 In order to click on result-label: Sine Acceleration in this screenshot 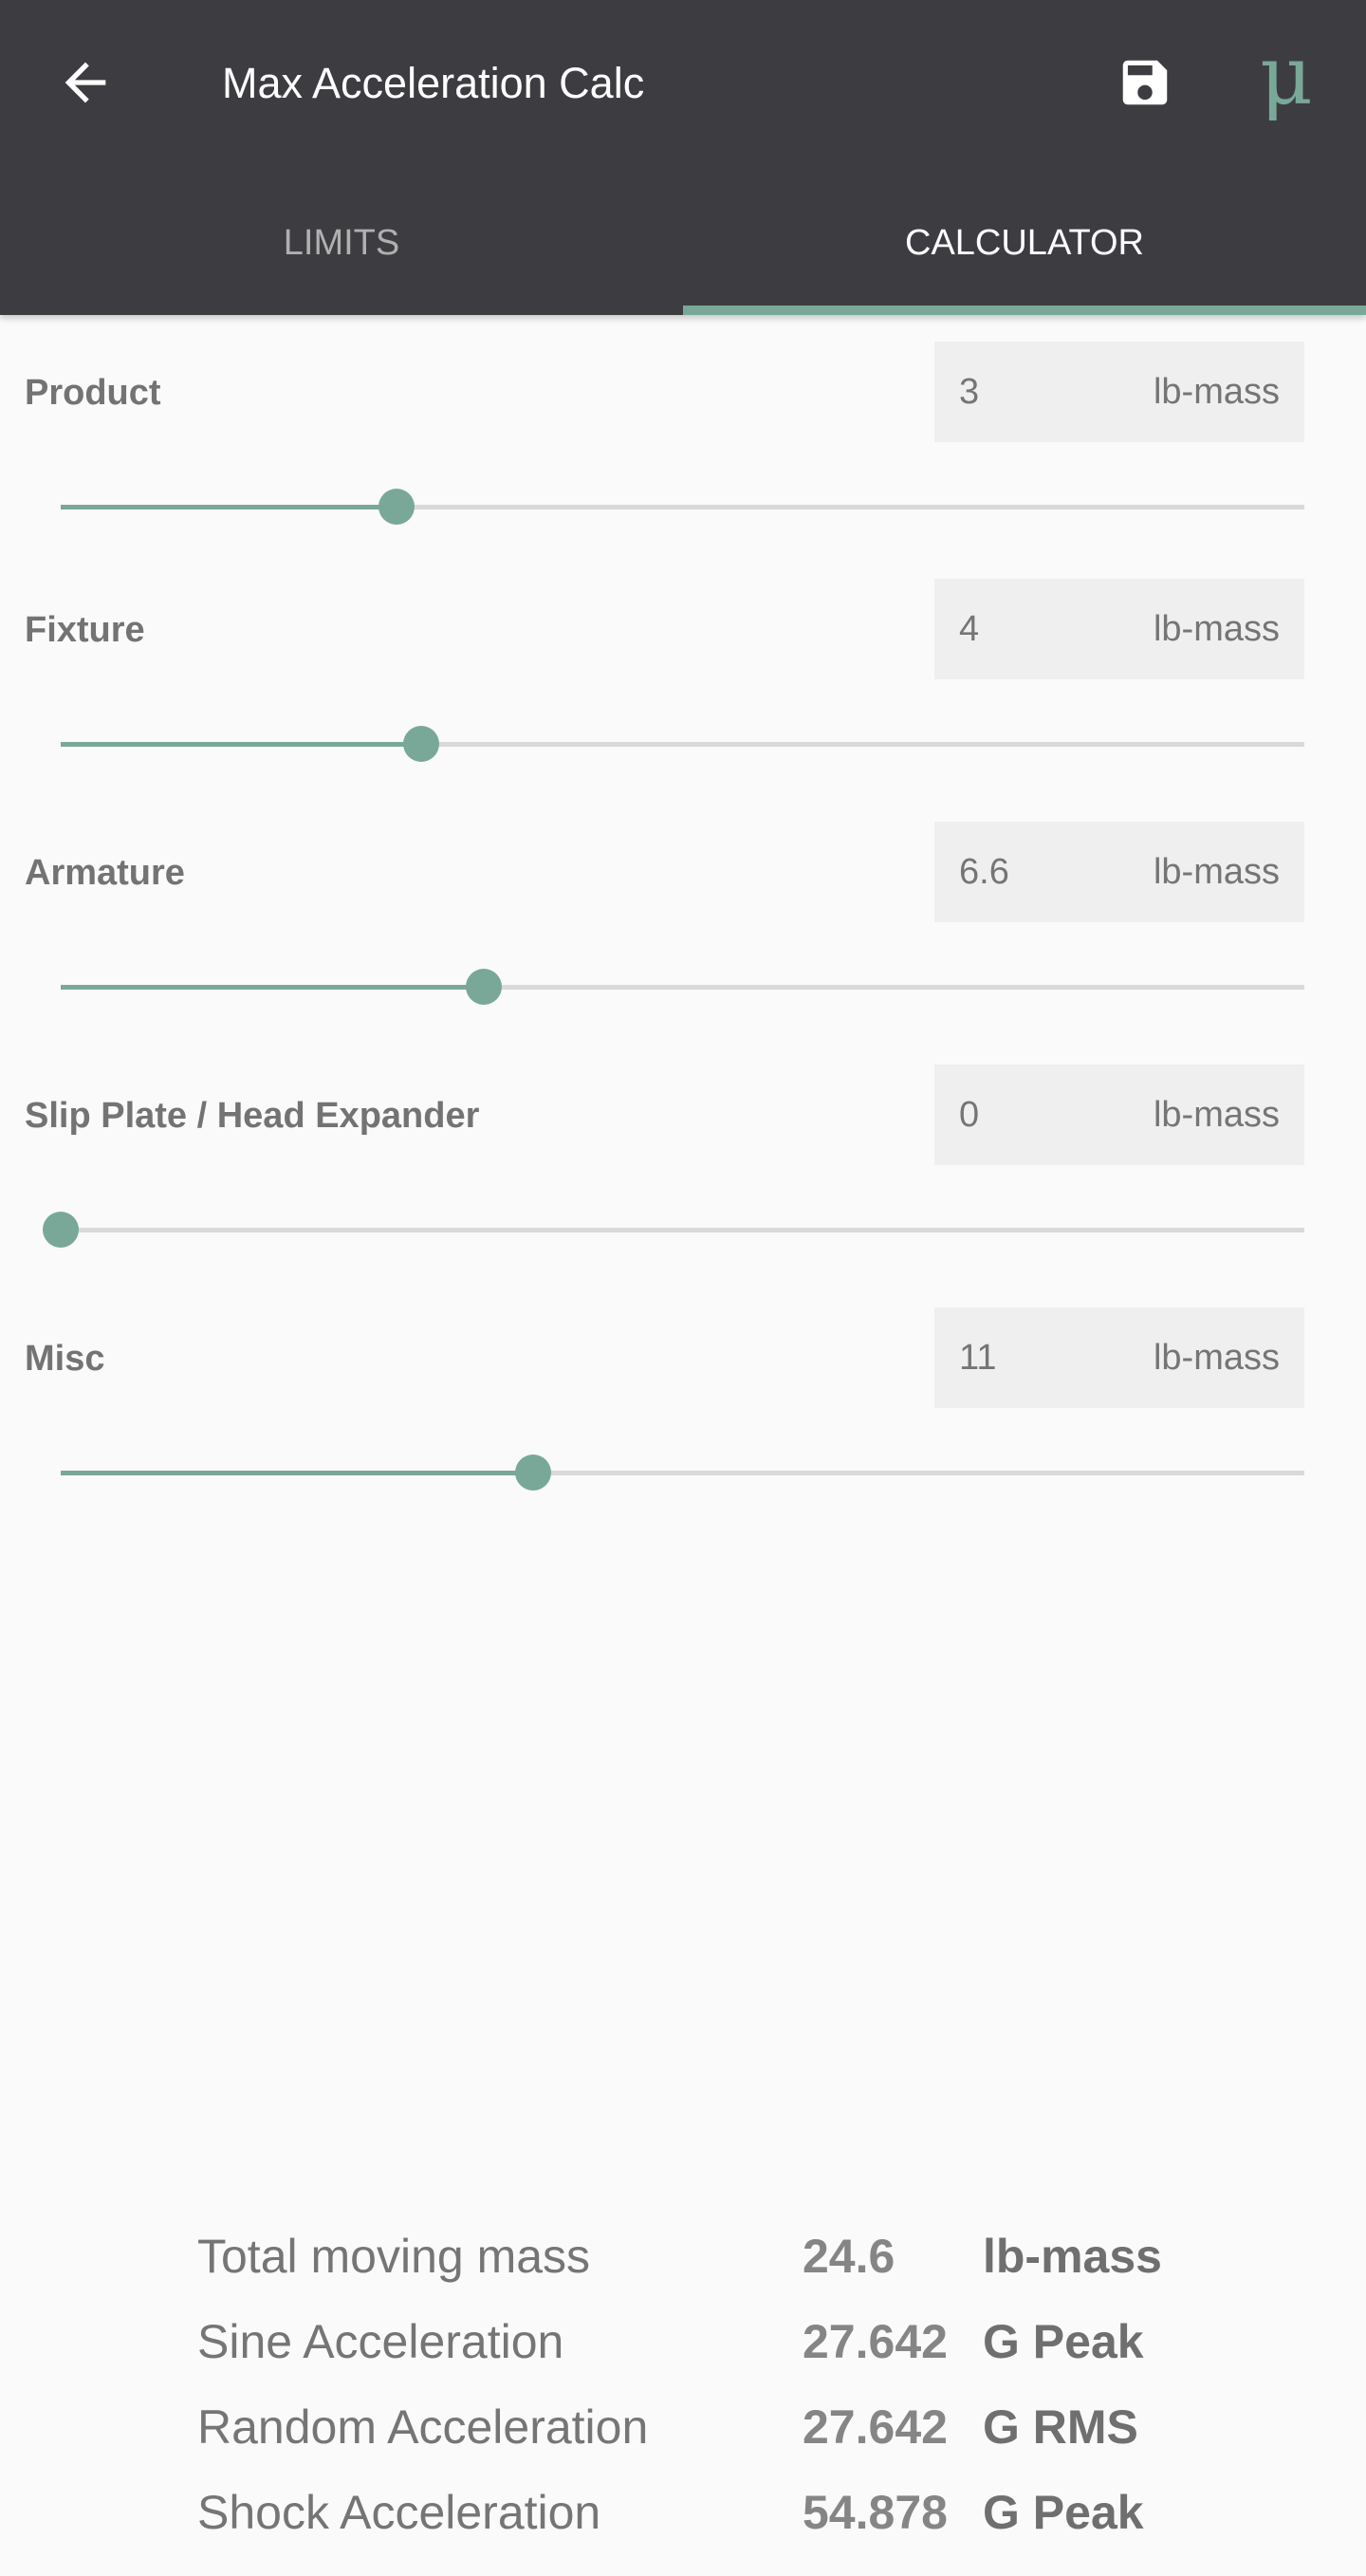, I will do `click(380, 2341)`.